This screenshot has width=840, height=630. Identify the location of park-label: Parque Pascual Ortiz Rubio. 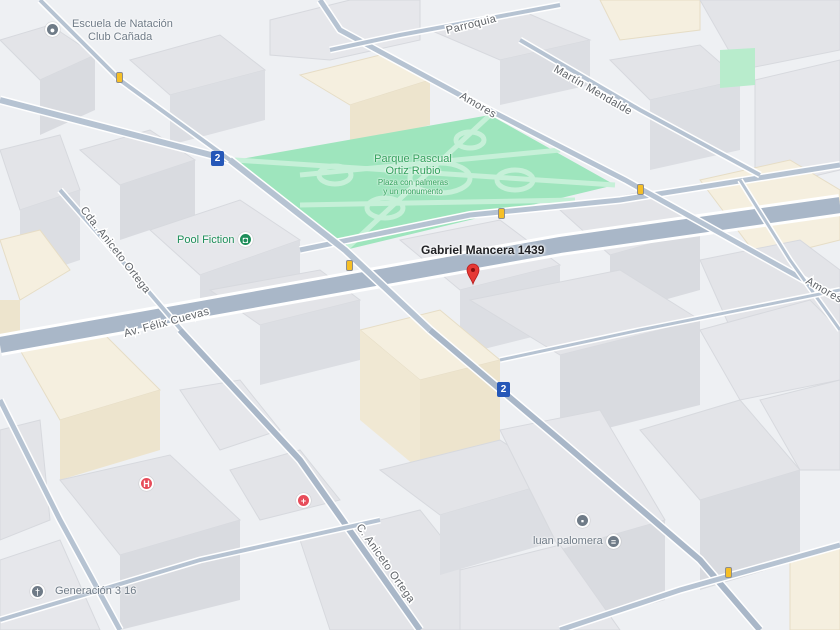
(413, 165).